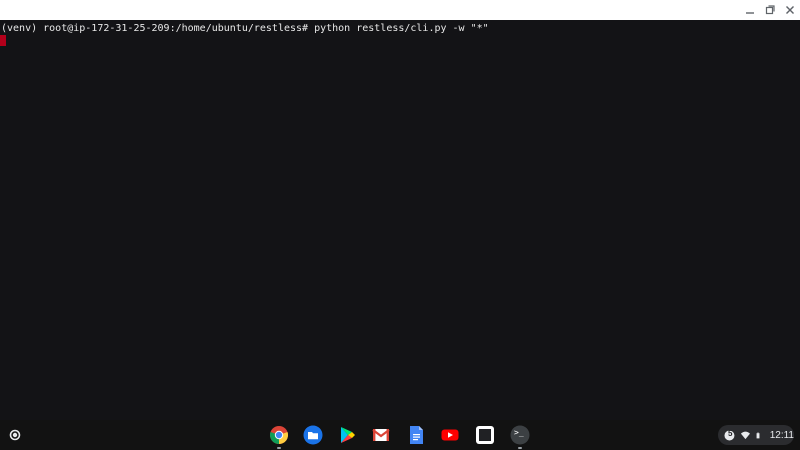  Describe the element at coordinates (750, 10) in the screenshot. I see `minimize-button` at that location.